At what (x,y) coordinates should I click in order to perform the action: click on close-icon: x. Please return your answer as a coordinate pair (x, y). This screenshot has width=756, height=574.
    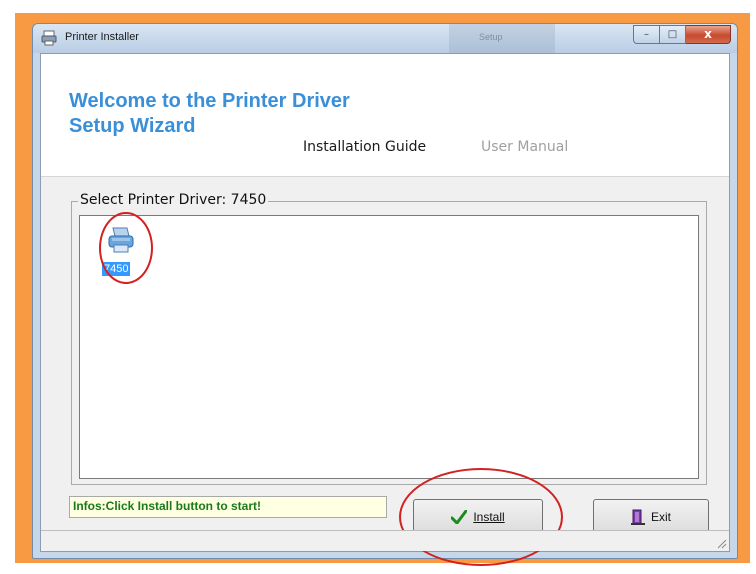
    Looking at the image, I should click on (708, 34).